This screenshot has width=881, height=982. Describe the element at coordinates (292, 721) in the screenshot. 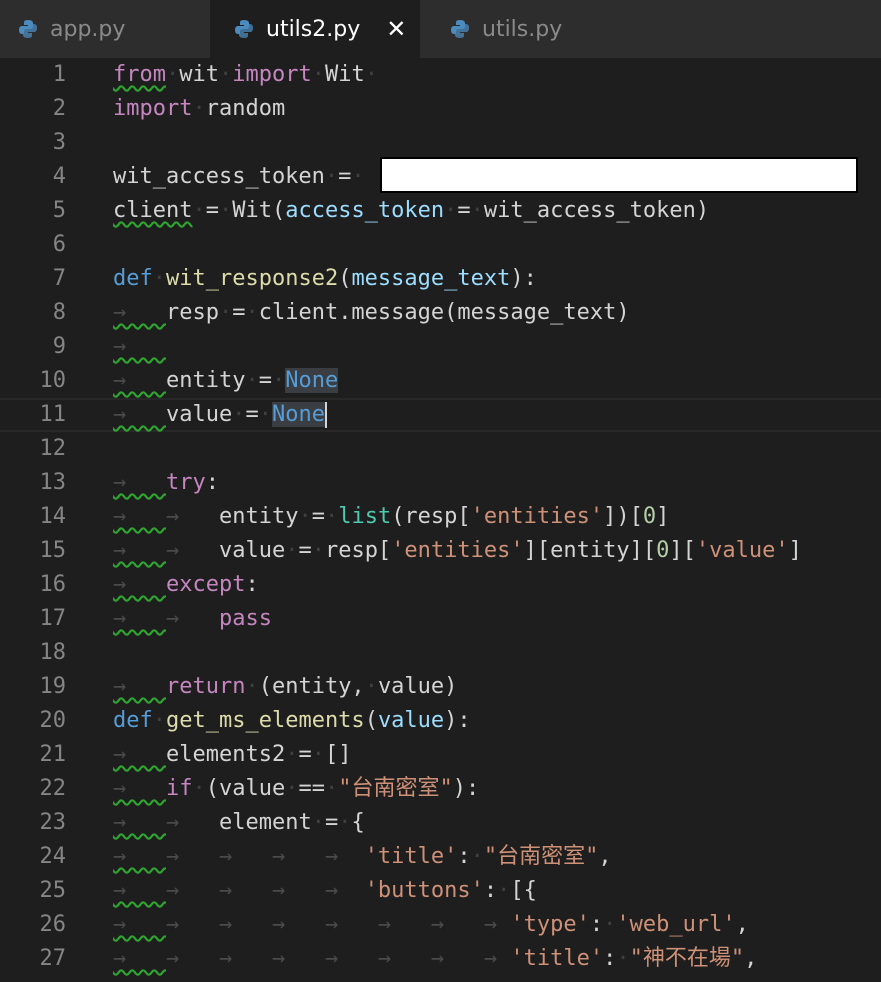

I see `code-text: def·get_ms_elements(value):` at that location.